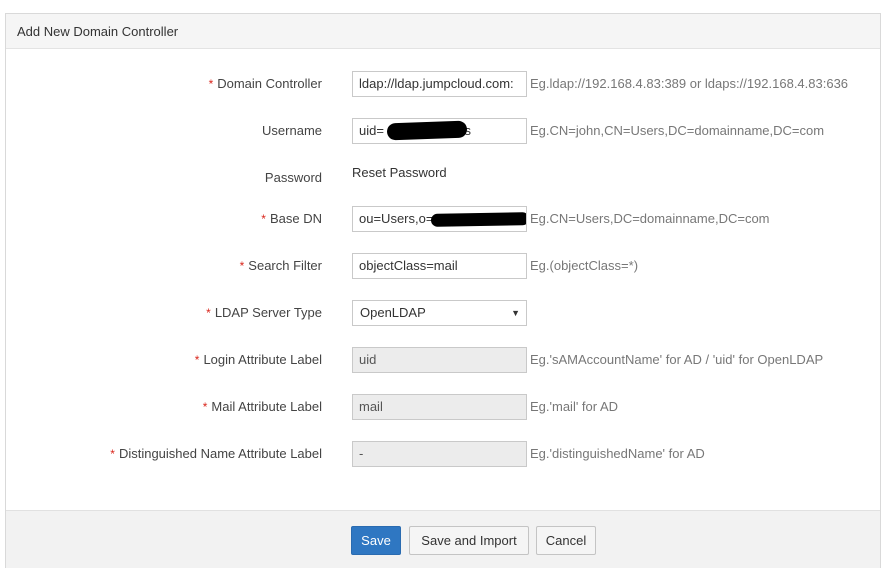 The width and height of the screenshot is (881, 577). What do you see at coordinates (292, 130) in the screenshot?
I see `username-label: Username` at bounding box center [292, 130].